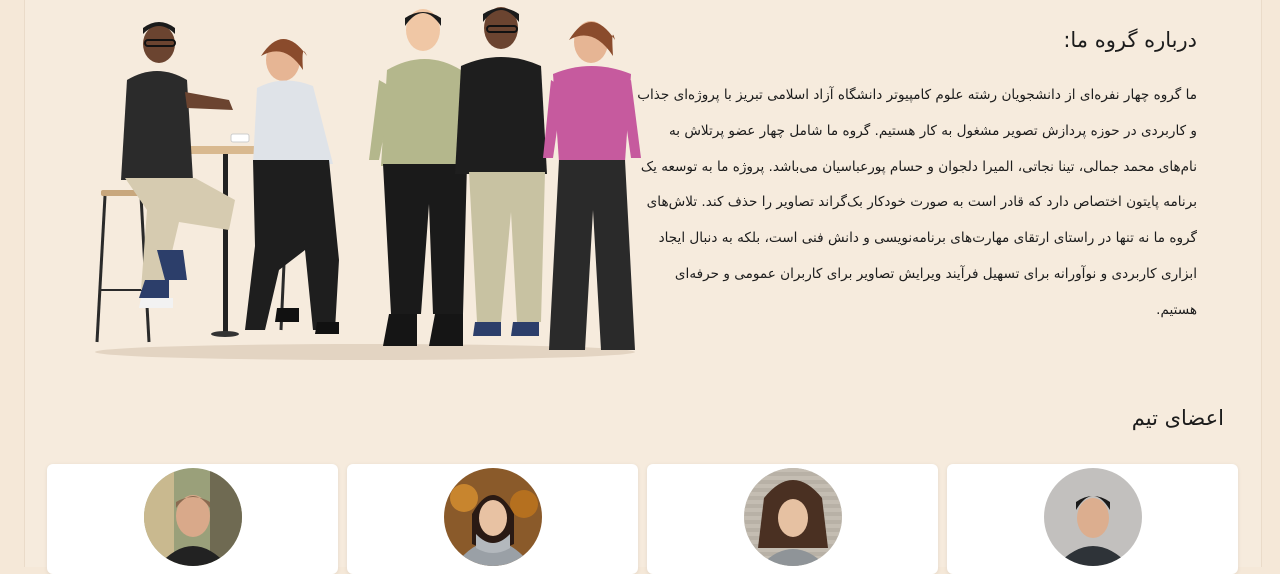 The height and width of the screenshot is (574, 1280). I want to click on about-title: درباره گروه ما:, so click(1130, 40).